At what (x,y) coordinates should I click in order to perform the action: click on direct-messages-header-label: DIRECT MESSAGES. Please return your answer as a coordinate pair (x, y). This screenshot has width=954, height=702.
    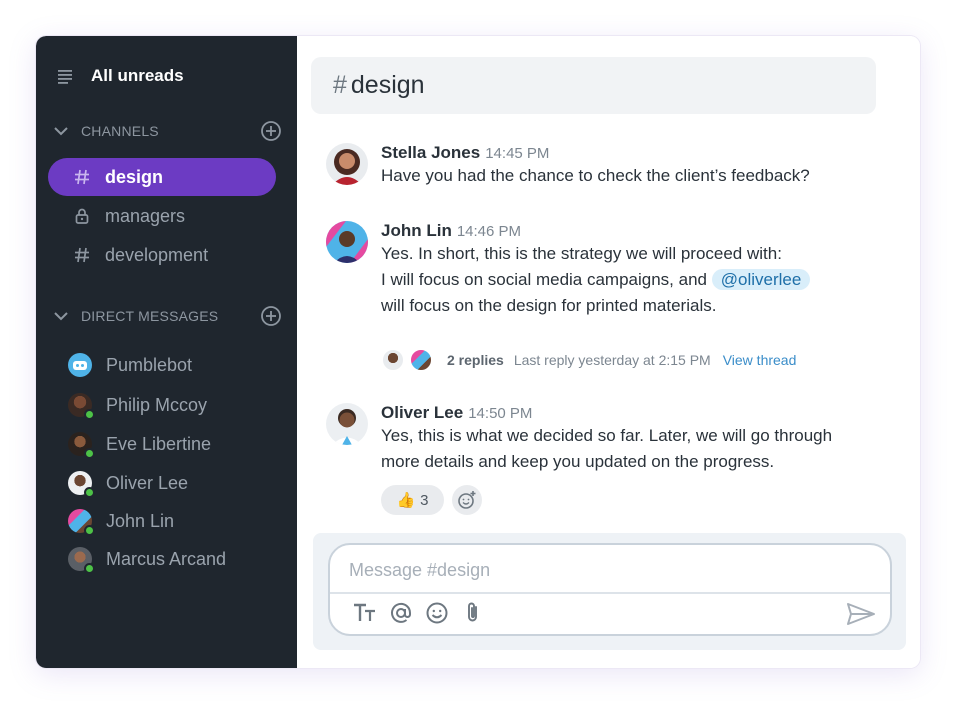
    Looking at the image, I should click on (150, 316).